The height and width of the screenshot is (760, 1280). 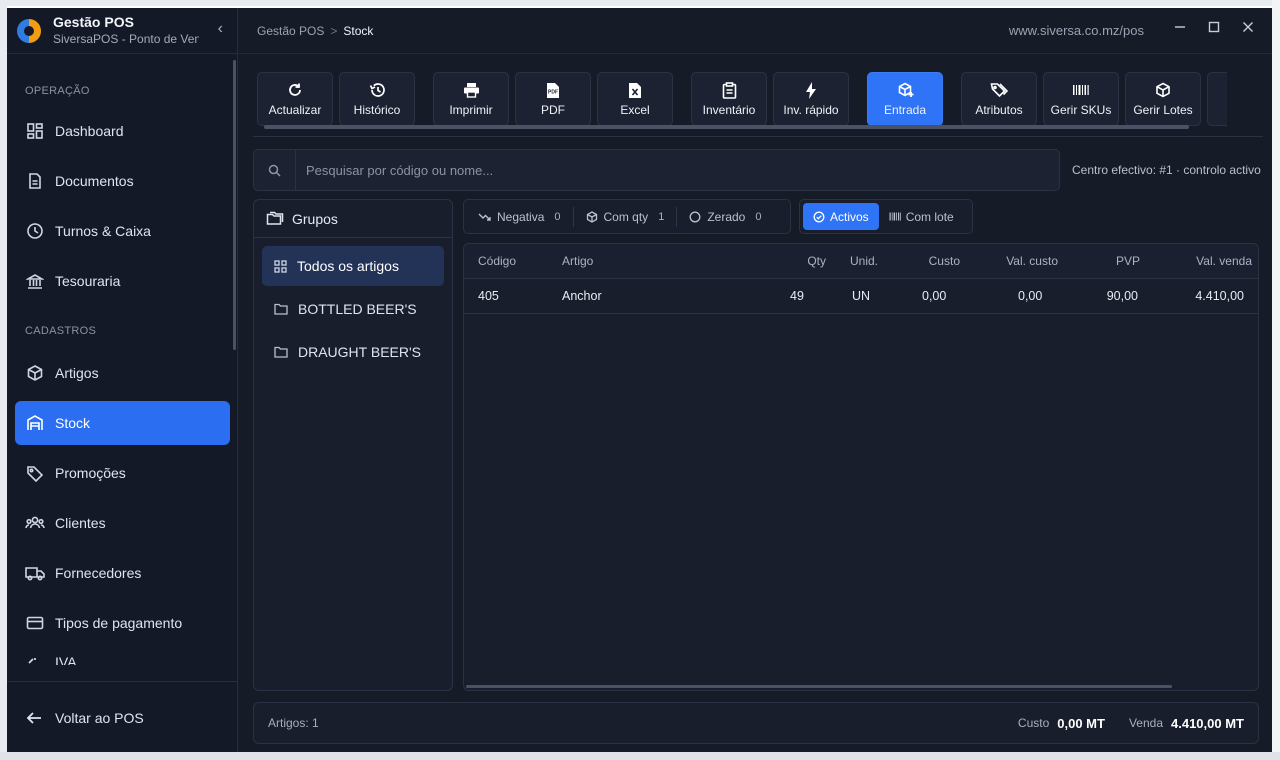 What do you see at coordinates (553, 92) in the screenshot?
I see `svg-text: PDF` at bounding box center [553, 92].